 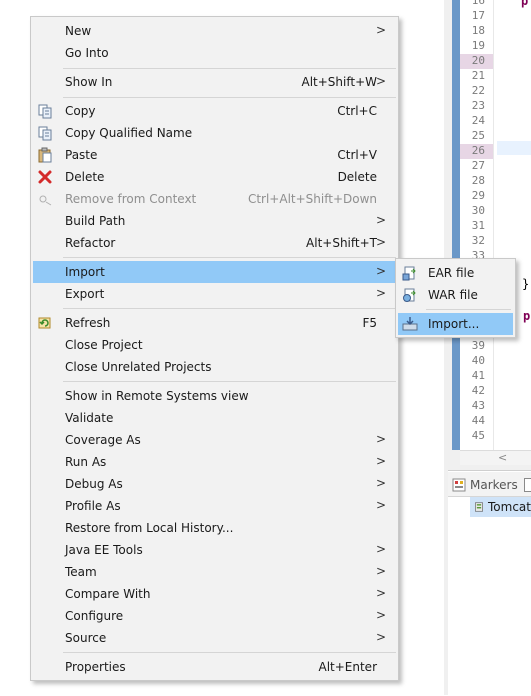 I want to click on menu-item-team: Team >, so click(x=214, y=572).